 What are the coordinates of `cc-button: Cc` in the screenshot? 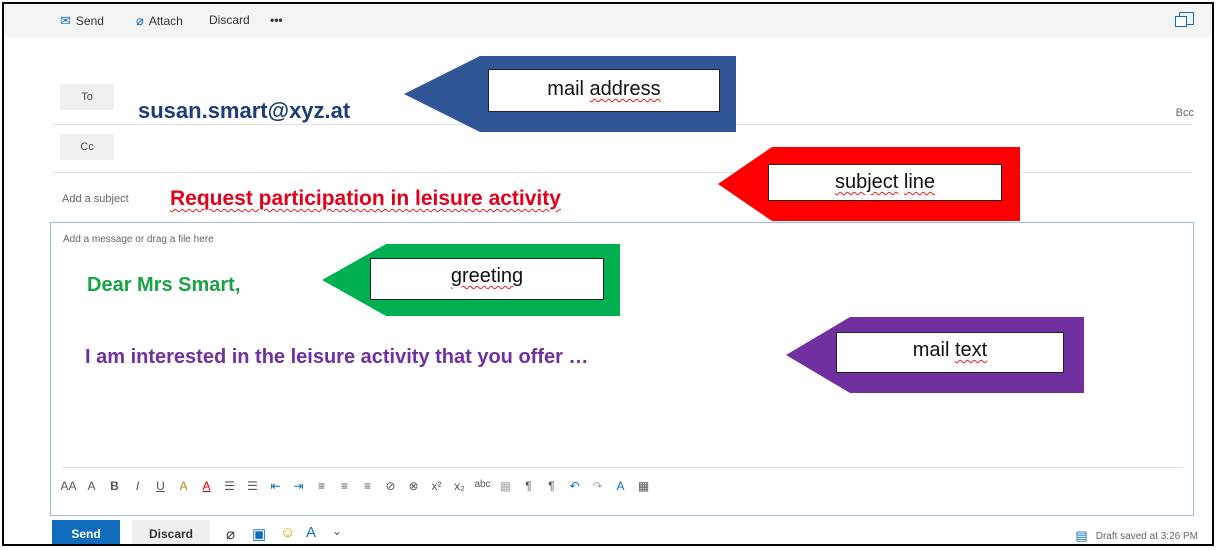 It's located at (87, 147).